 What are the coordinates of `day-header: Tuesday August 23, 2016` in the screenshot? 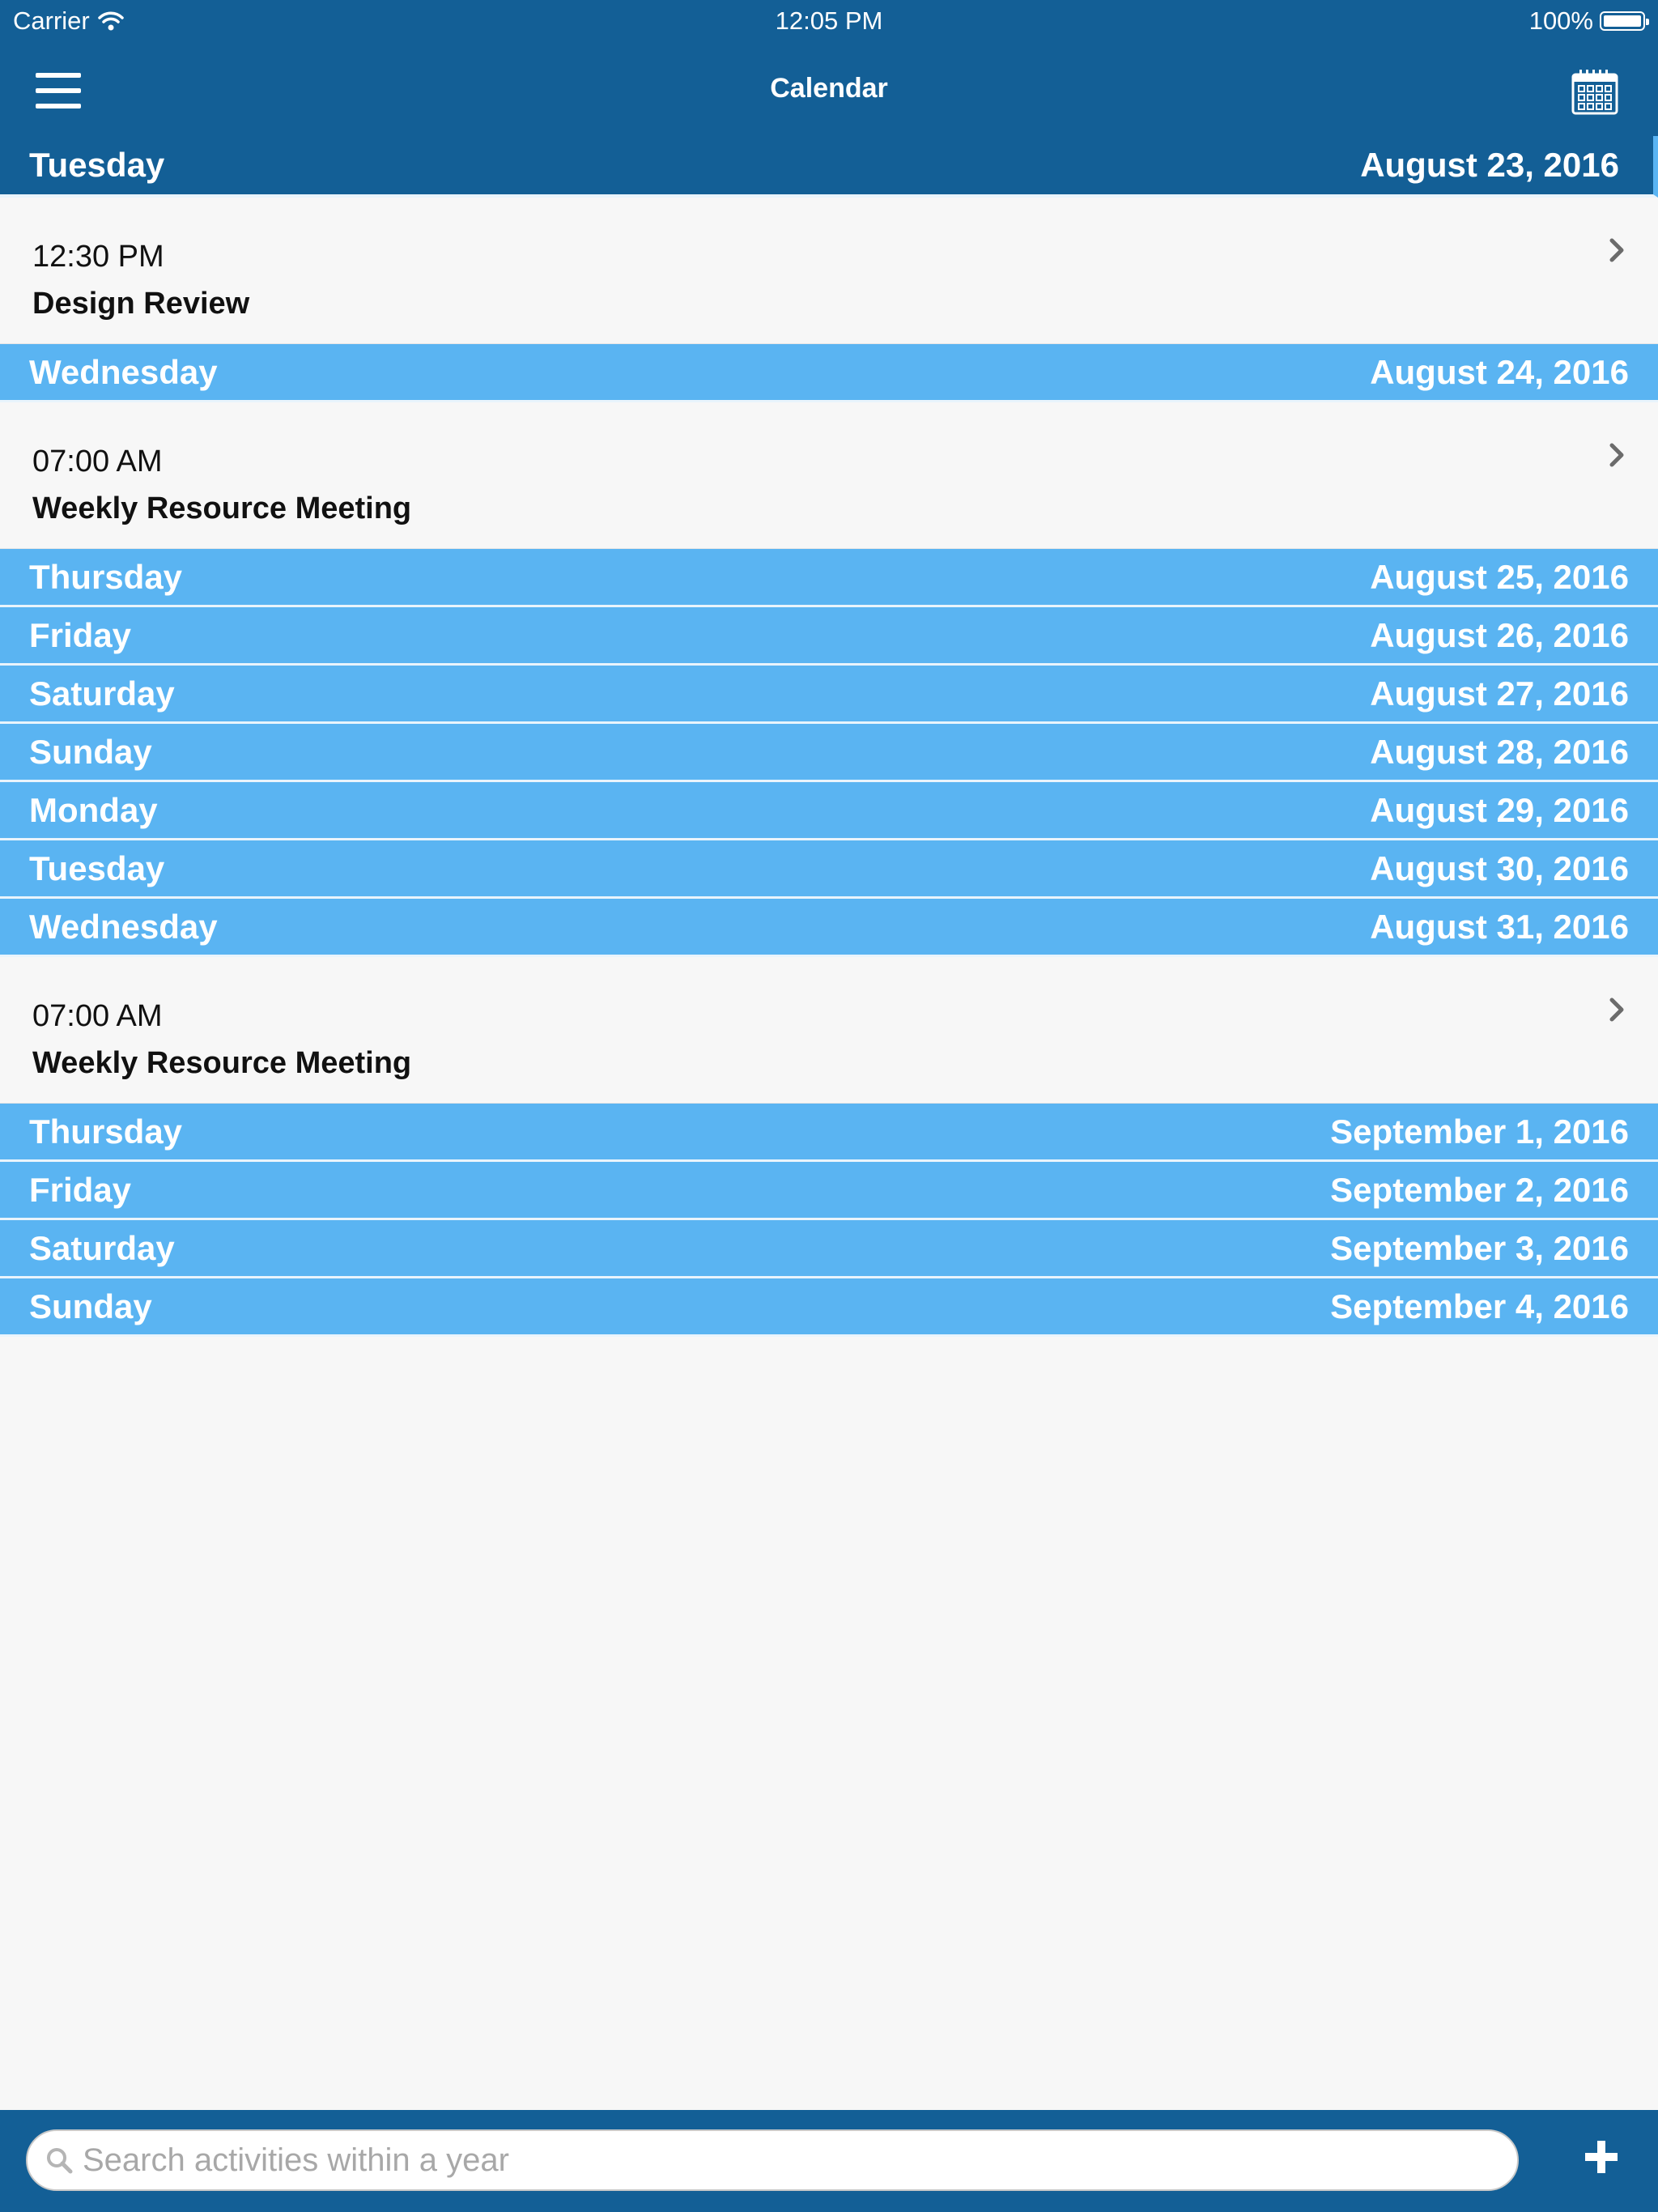 It's located at (829, 167).